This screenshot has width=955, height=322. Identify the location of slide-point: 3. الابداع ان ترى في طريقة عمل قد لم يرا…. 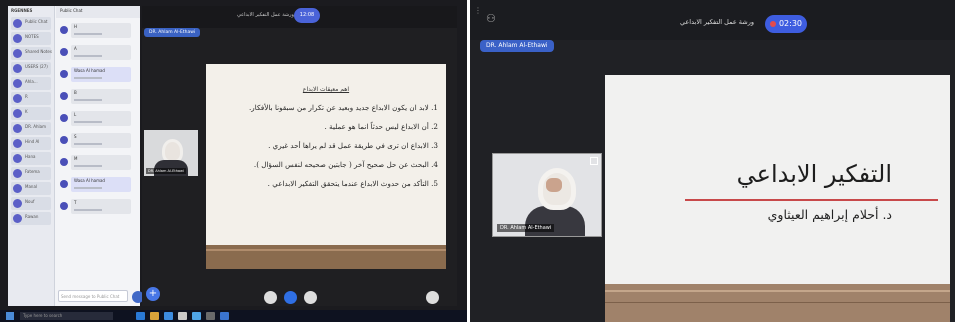
(353, 145).